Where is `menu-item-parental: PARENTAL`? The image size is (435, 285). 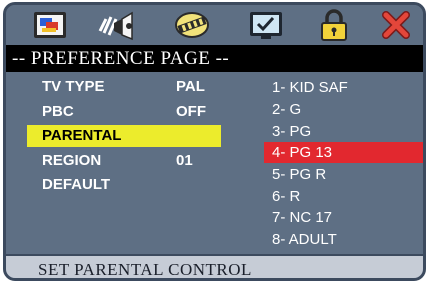 menu-item-parental: PARENTAL is located at coordinates (124, 136).